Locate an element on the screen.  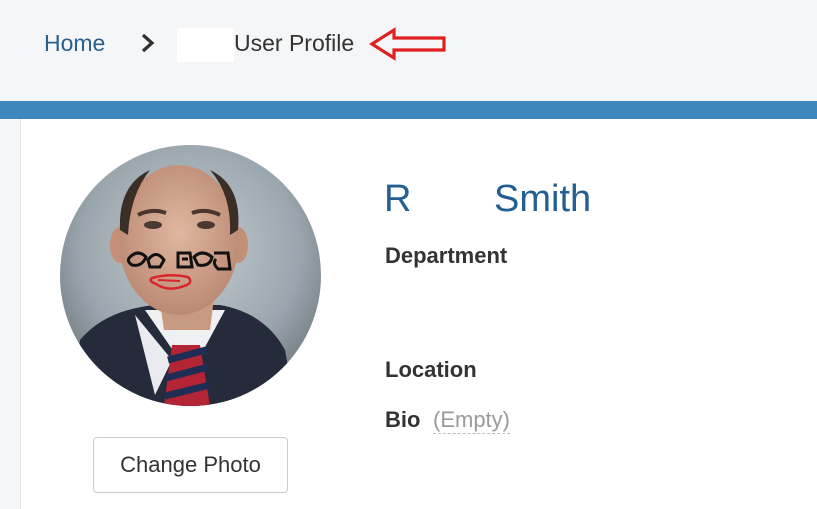
breadcrumb-current-page: User Profile is located at coordinates (294, 43).